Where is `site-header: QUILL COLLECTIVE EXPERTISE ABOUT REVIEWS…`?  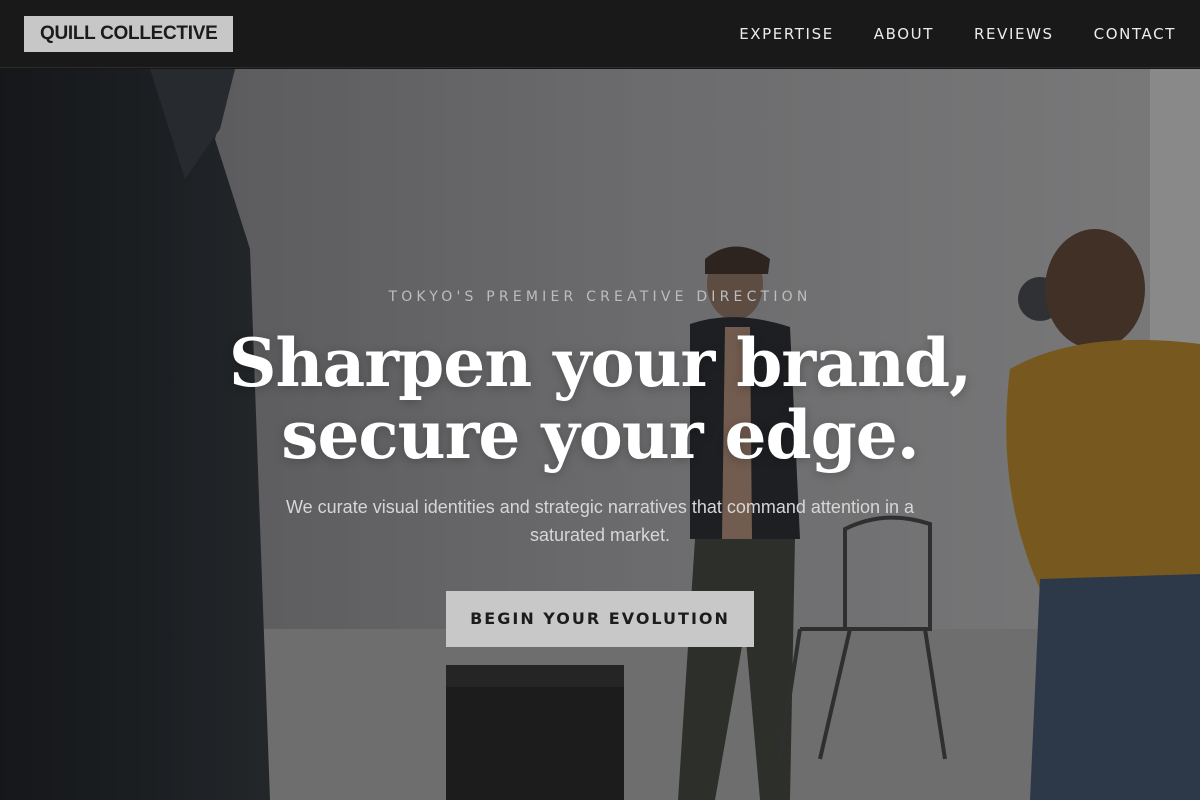 site-header: QUILL COLLECTIVE EXPERTISE ABOUT REVIEWS… is located at coordinates (600, 34).